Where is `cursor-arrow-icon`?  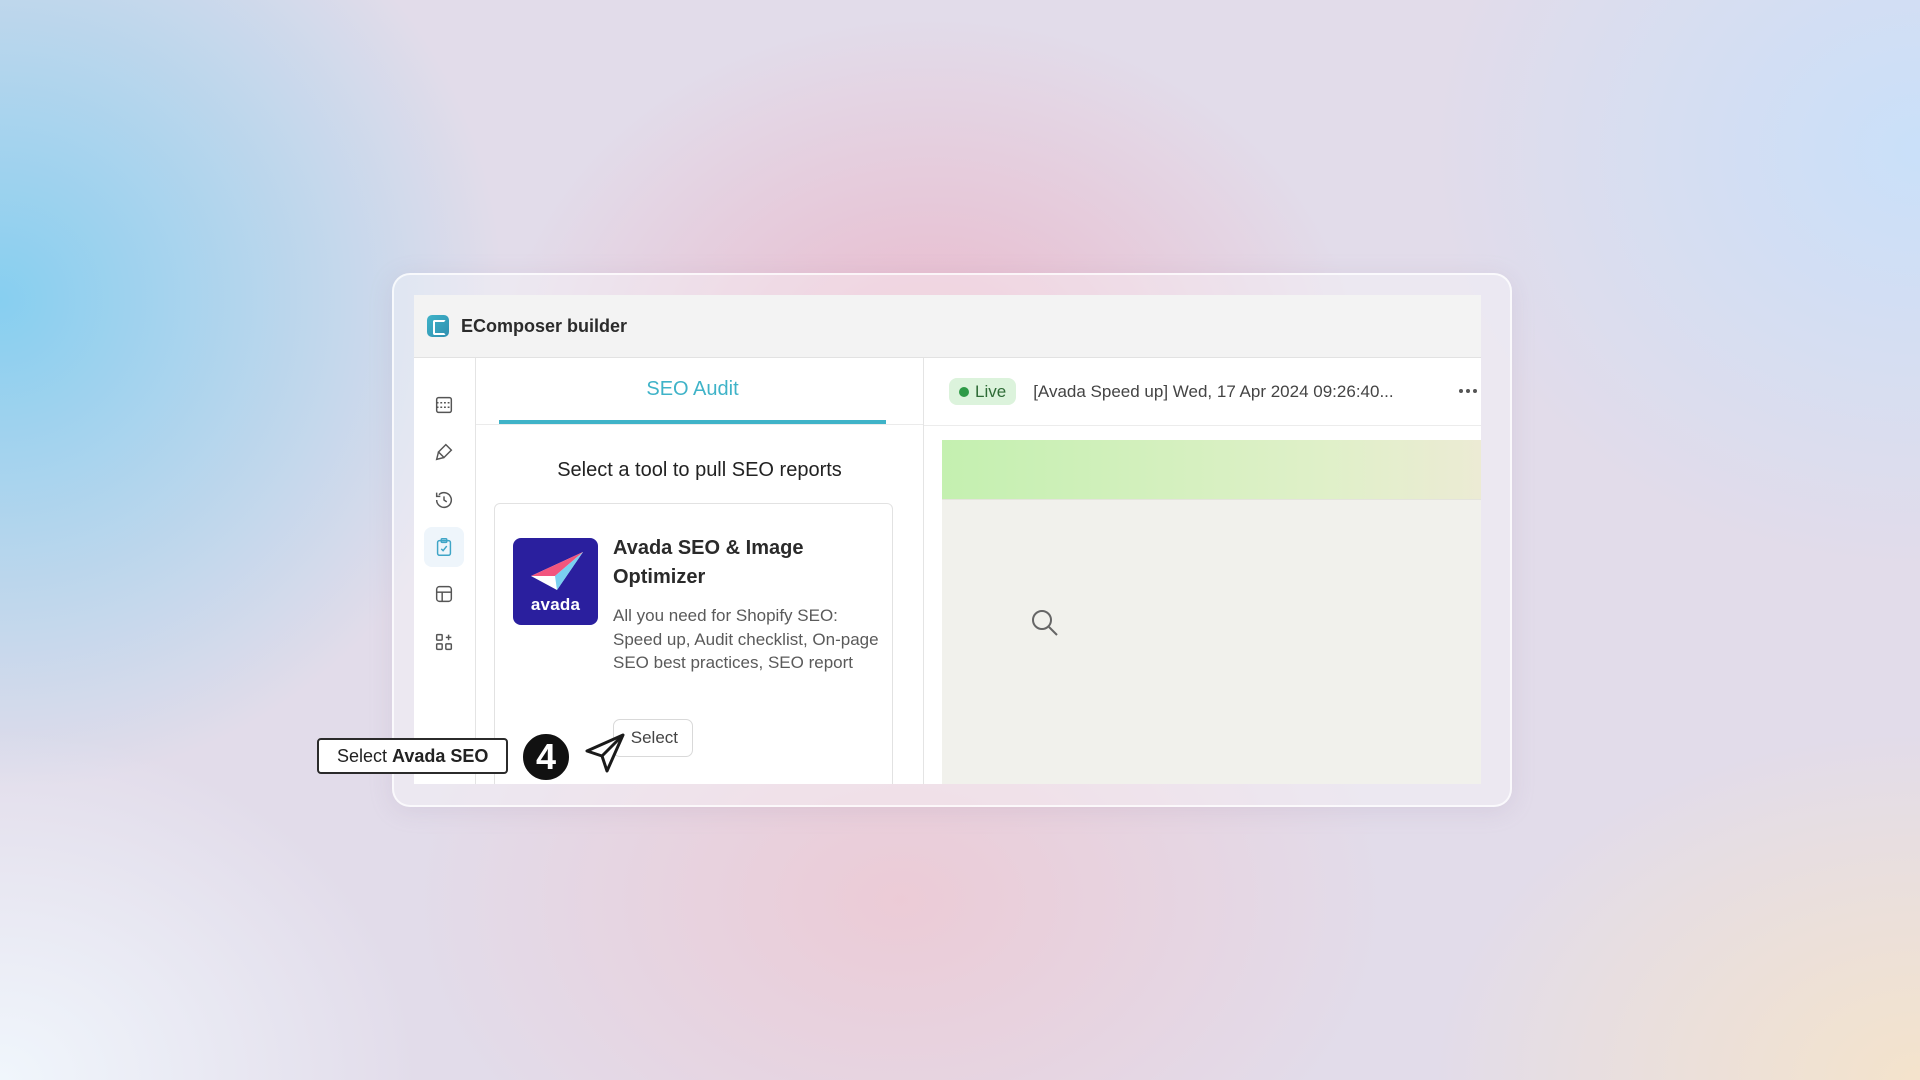 cursor-arrow-icon is located at coordinates (605, 753).